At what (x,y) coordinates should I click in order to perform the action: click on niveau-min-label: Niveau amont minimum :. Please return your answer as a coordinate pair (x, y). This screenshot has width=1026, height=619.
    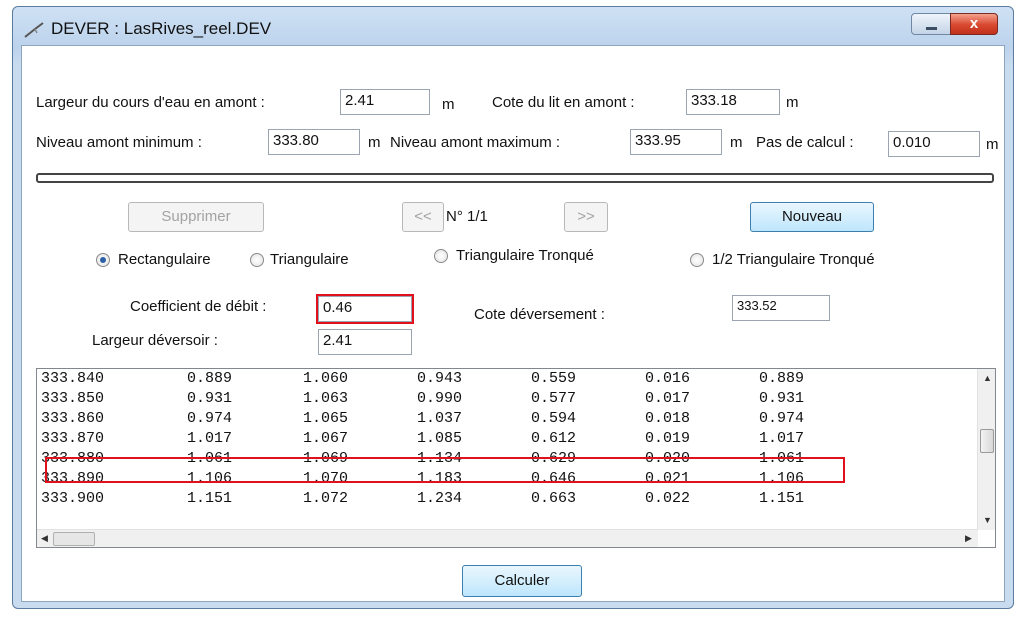
    Looking at the image, I should click on (119, 142).